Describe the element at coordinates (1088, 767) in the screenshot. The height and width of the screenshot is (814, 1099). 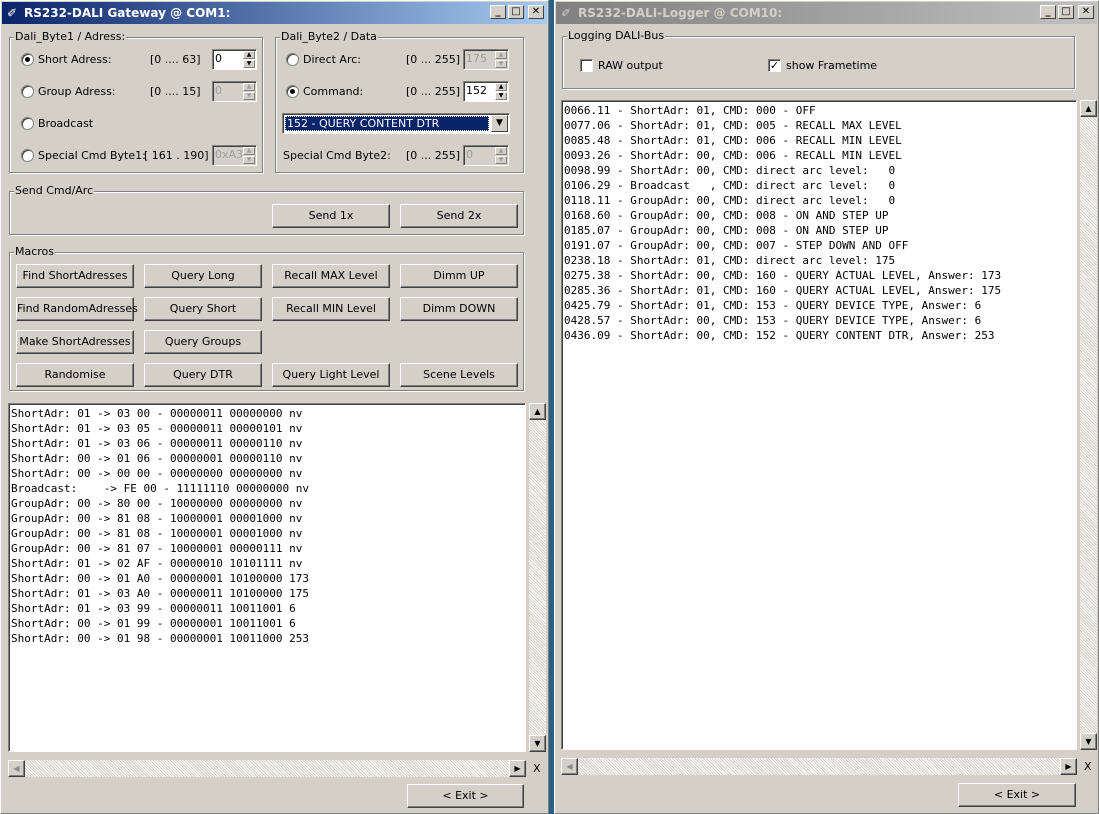
I see `logger-clear-x: X` at that location.